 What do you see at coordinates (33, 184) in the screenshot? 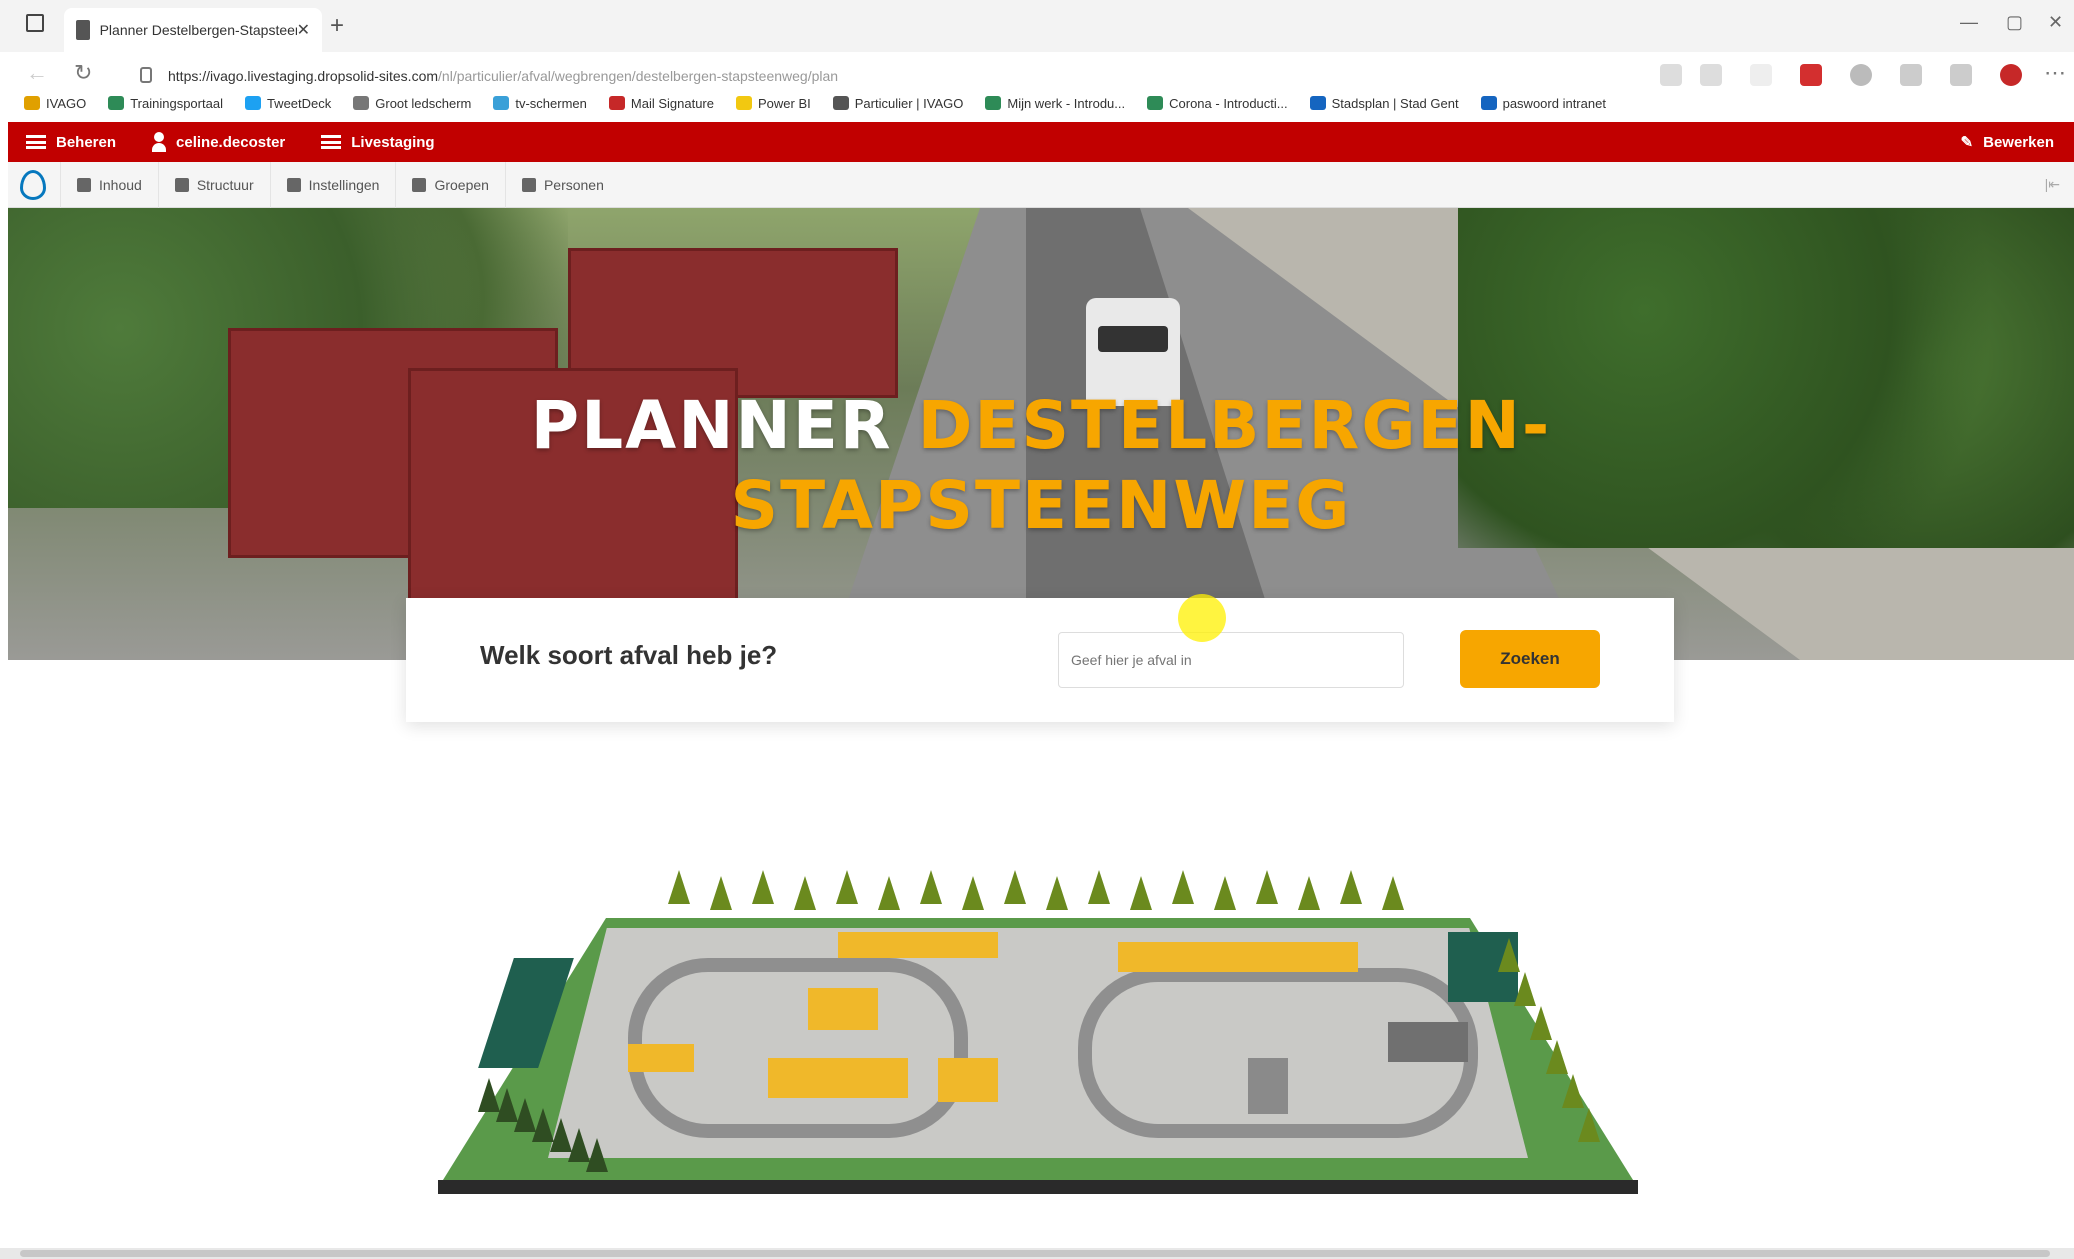
I see `drupal-drop-icon` at bounding box center [33, 184].